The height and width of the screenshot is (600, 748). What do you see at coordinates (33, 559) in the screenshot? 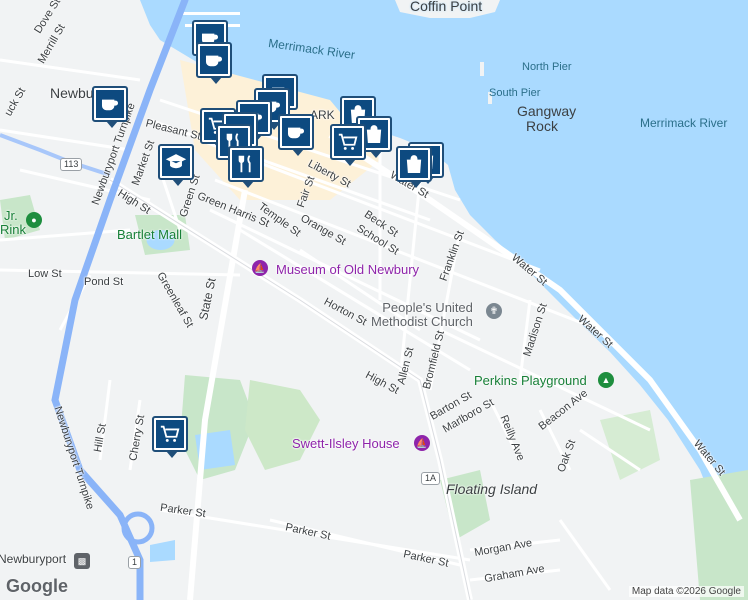
I see `newburyport-station-label: Newburyport` at bounding box center [33, 559].